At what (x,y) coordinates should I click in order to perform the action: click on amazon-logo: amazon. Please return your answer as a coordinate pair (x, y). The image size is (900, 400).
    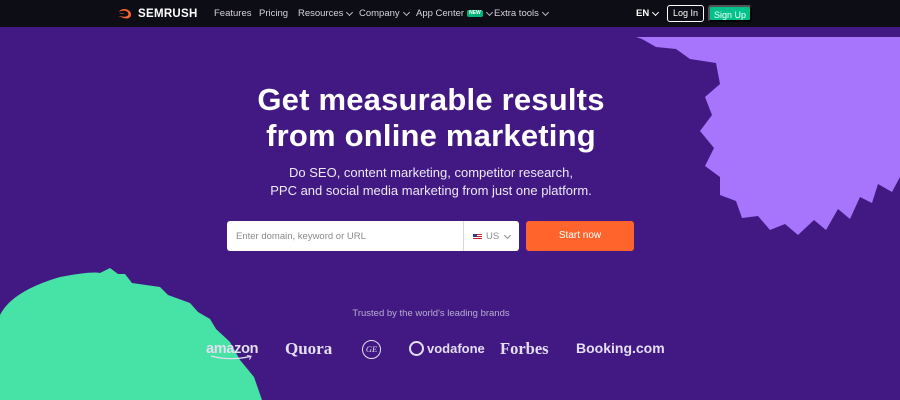
    Looking at the image, I should click on (232, 350).